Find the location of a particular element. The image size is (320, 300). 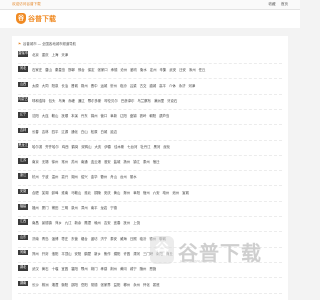

favorite-link: 收藏 is located at coordinates (271, 4).